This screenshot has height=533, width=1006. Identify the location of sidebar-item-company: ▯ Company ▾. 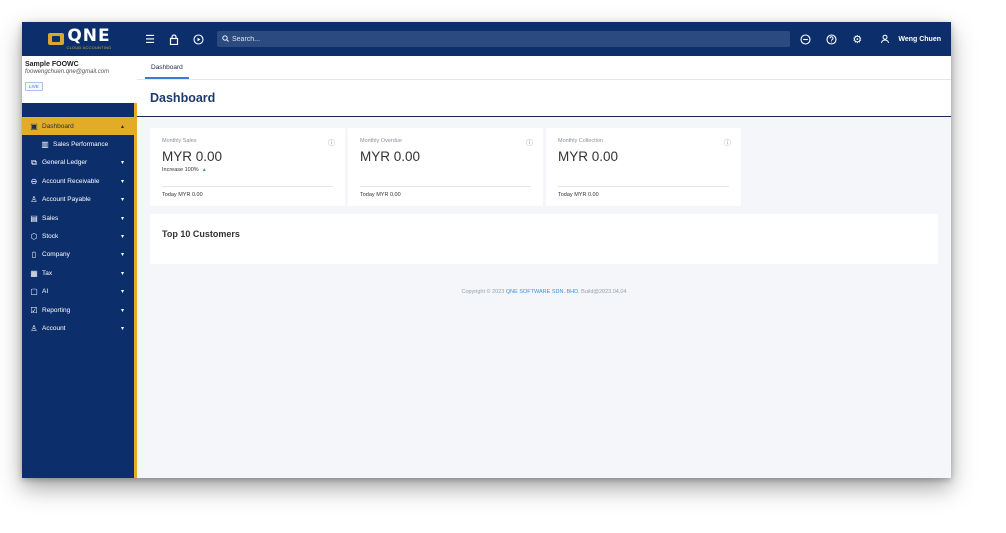
(78, 255).